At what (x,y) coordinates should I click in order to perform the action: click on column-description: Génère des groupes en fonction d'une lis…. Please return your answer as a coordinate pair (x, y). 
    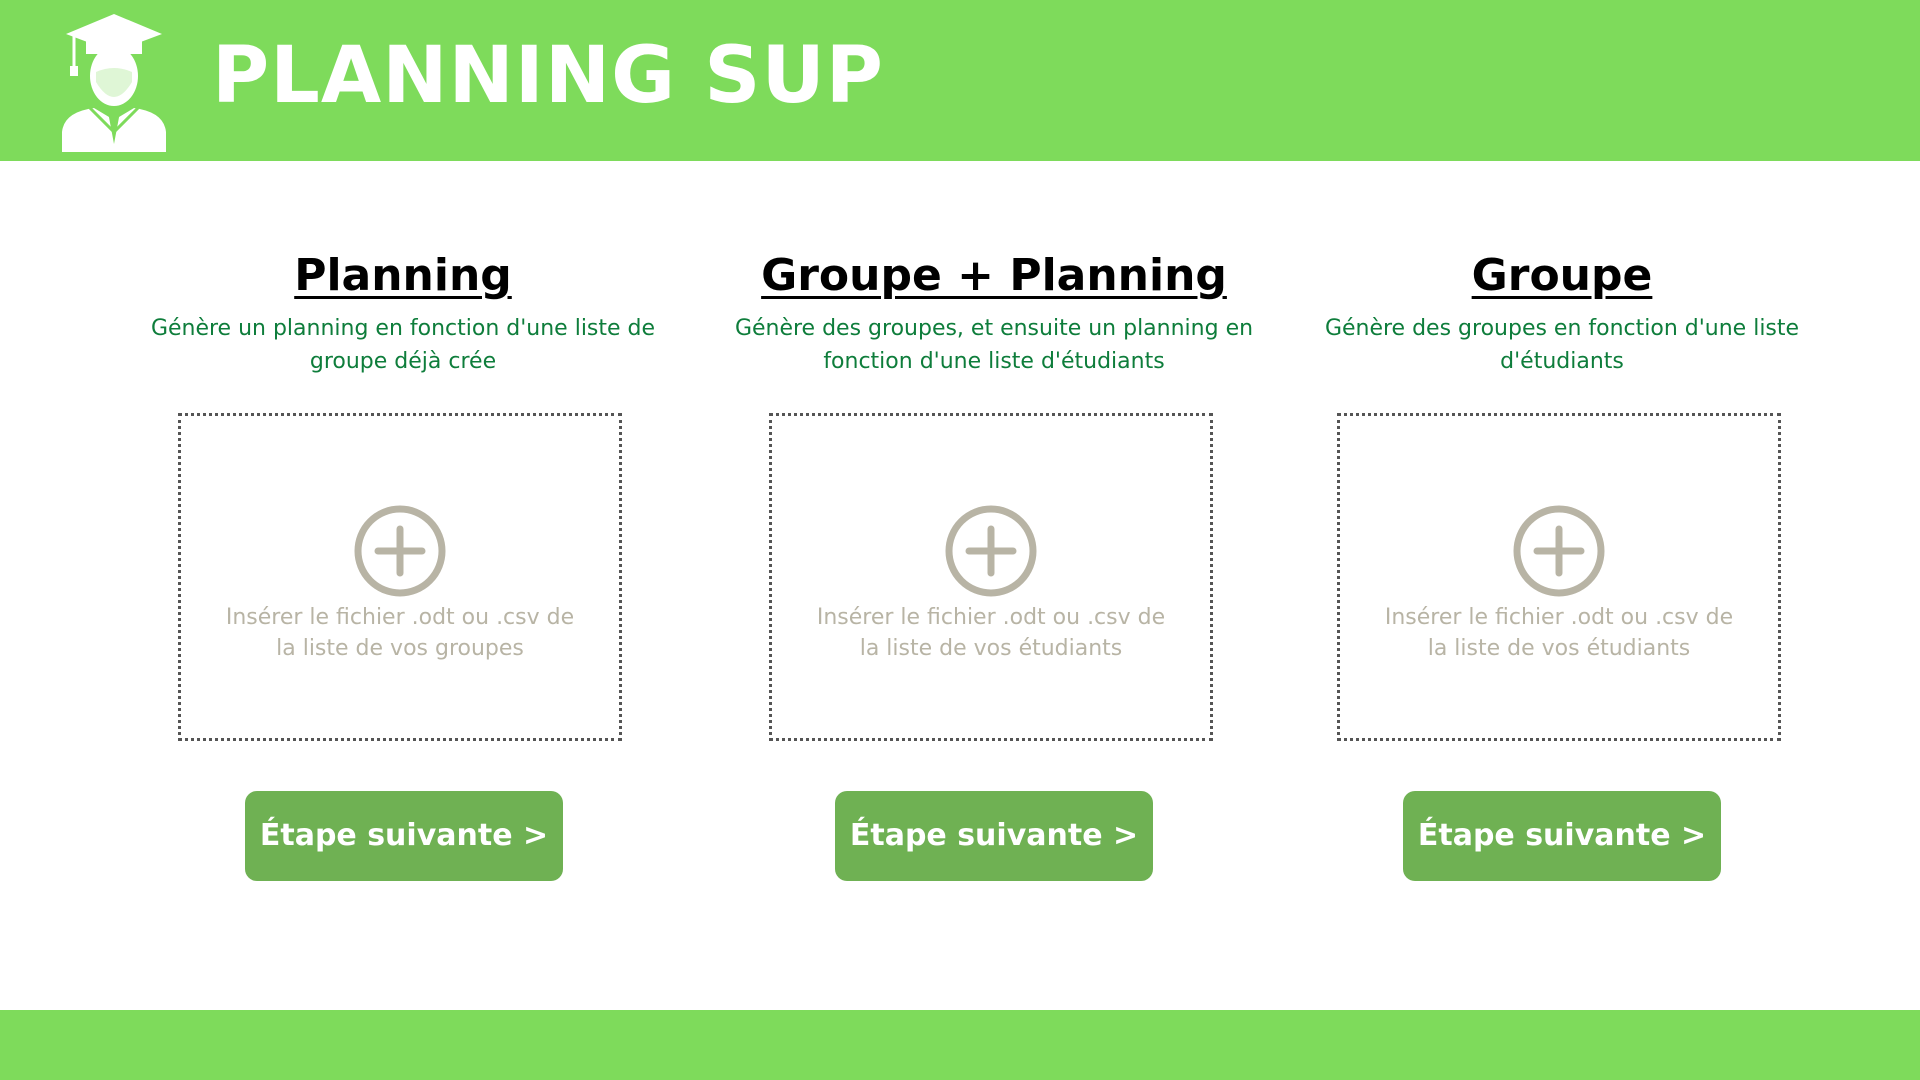
    Looking at the image, I should click on (1562, 345).